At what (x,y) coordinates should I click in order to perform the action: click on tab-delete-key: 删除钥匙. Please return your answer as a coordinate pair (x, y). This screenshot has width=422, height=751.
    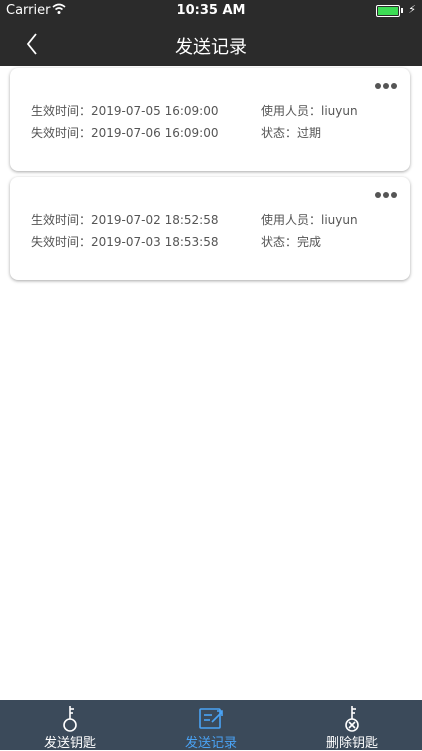
    Looking at the image, I should click on (352, 725).